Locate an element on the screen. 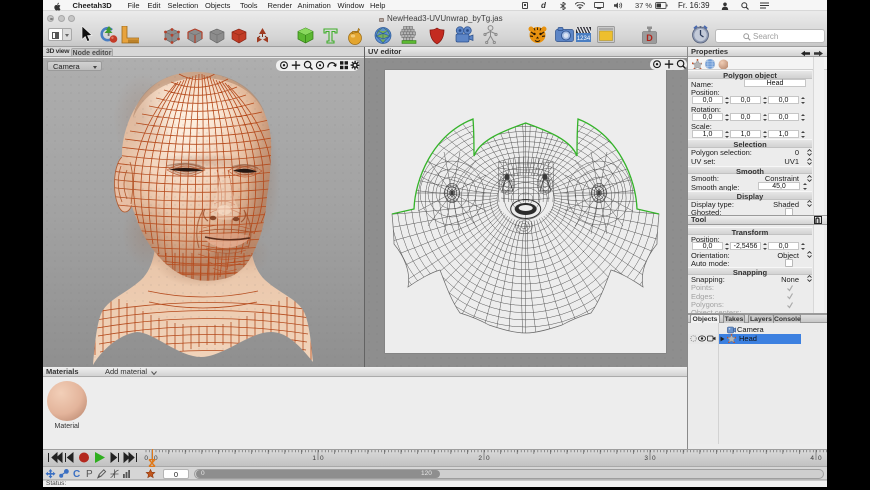  svg-text: 1234 is located at coordinates (584, 39).